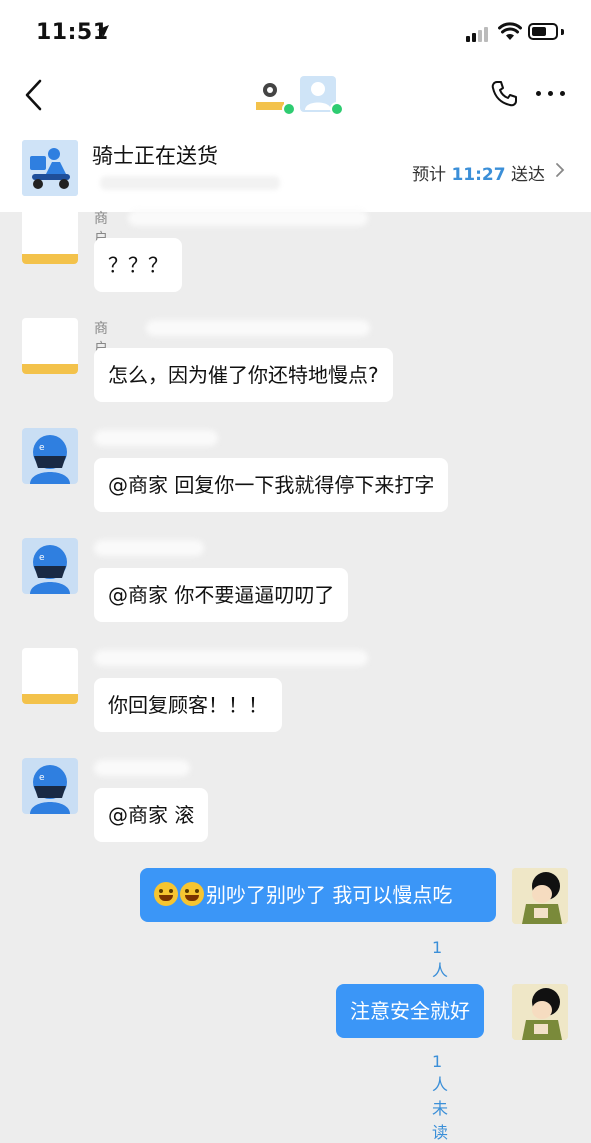  I want to click on eta-prefix: 预计, so click(429, 175).